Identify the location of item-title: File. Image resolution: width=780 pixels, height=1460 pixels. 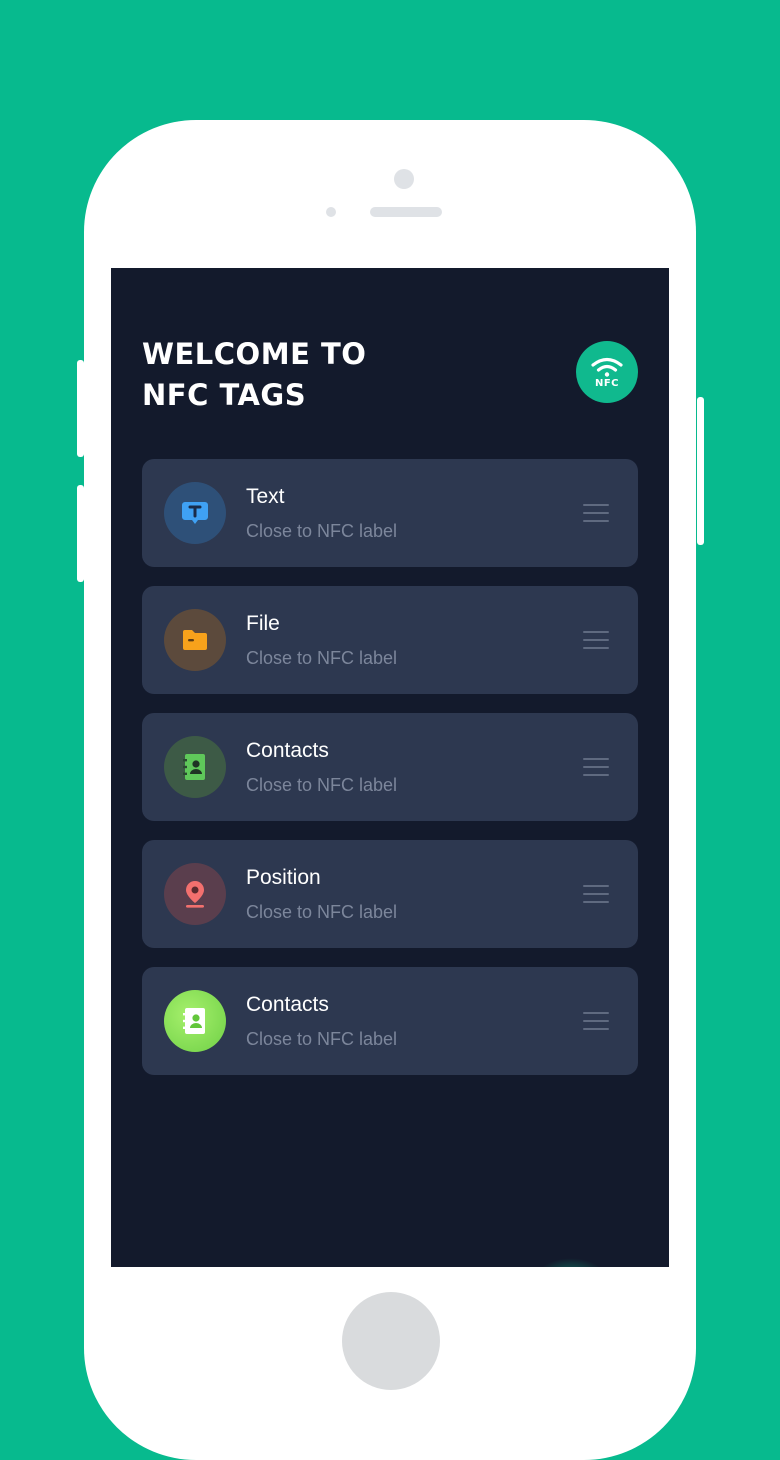
(263, 623).